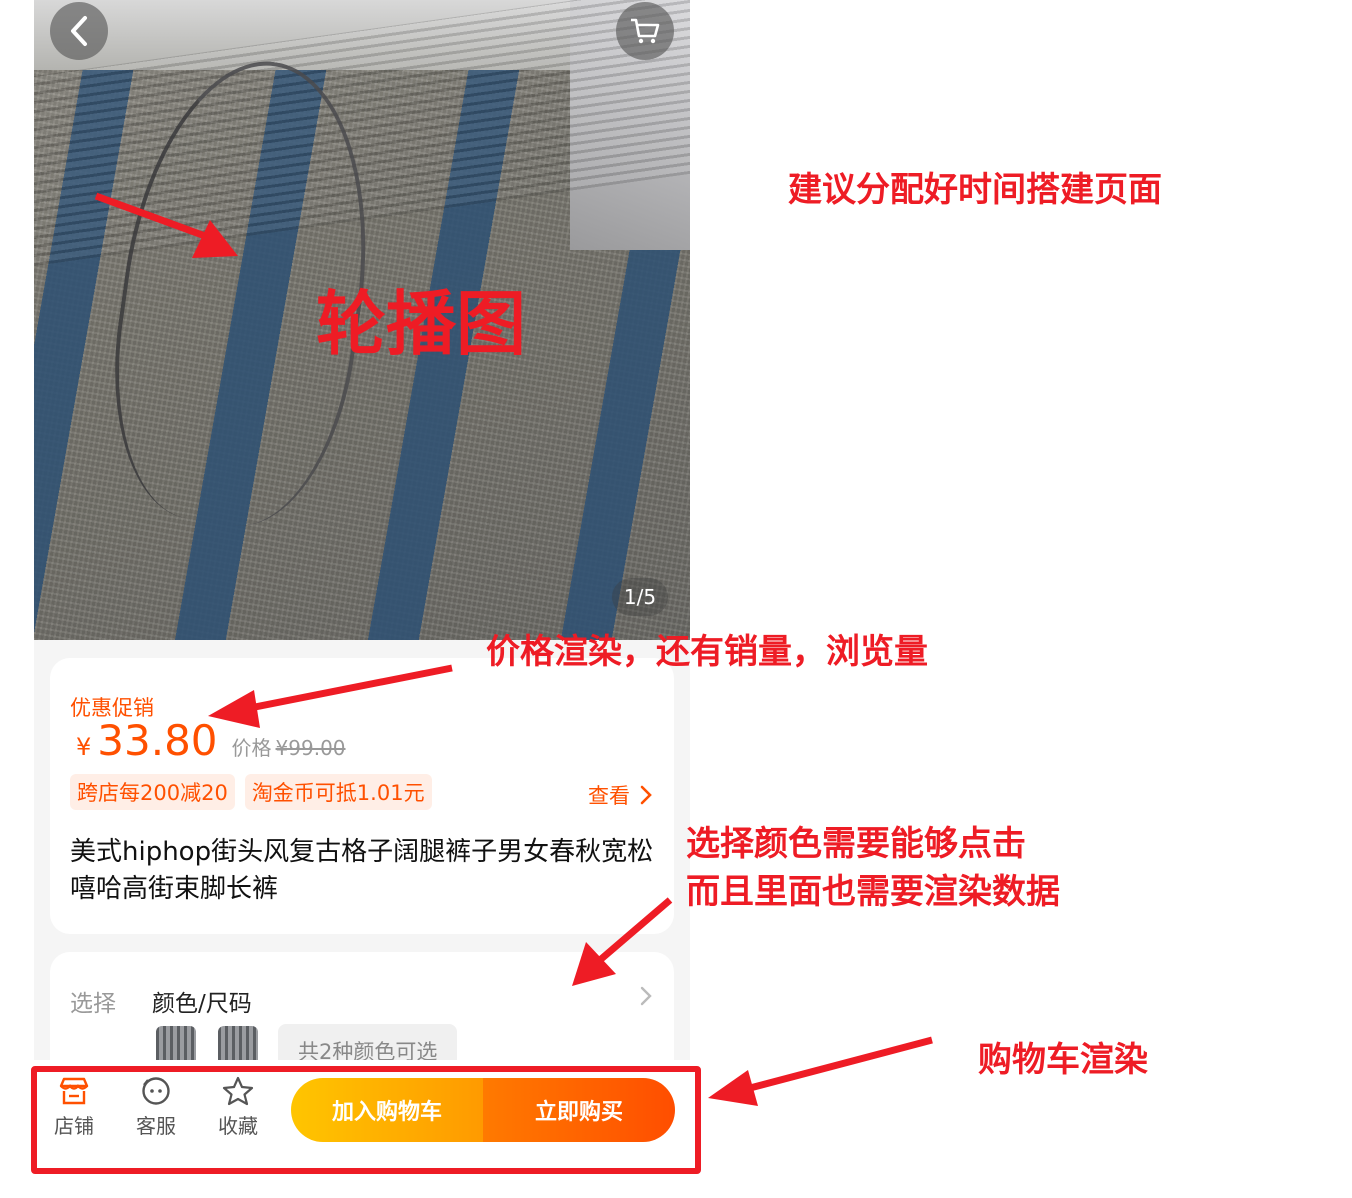 Image resolution: width=1352 pixels, height=1198 pixels. Describe the element at coordinates (421, 324) in the screenshot. I see `annotation-carousel: 轮播图` at that location.